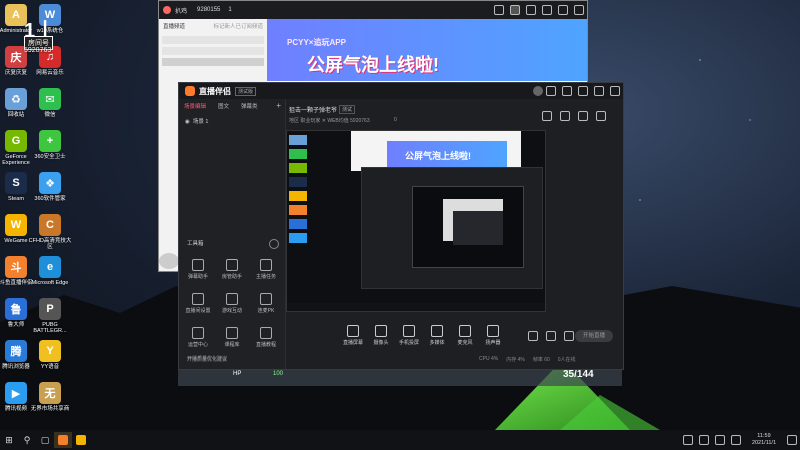  I want to click on taskbar-app-douyu, so click(63, 440).